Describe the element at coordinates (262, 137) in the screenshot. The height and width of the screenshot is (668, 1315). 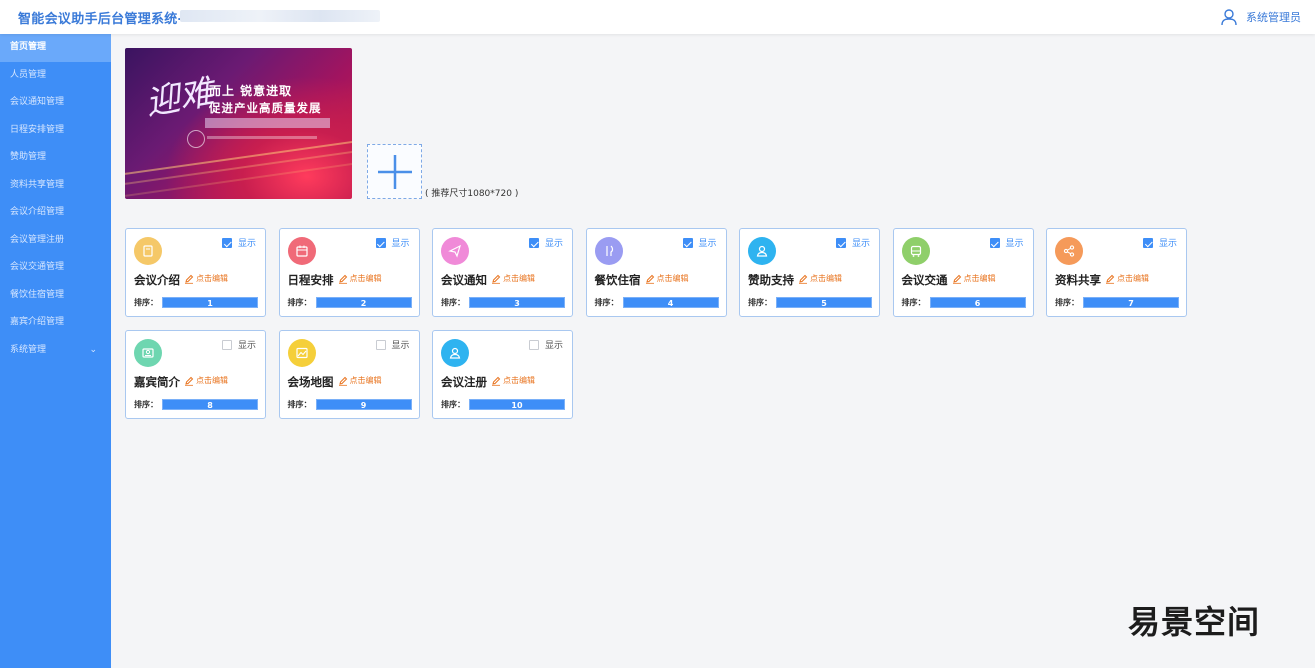
I see `banner-small-text` at that location.